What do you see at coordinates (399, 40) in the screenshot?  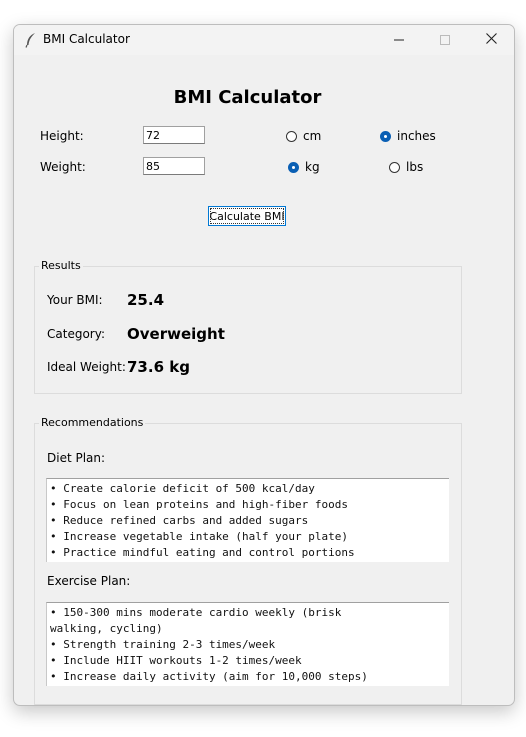 I see `minimize-button` at bounding box center [399, 40].